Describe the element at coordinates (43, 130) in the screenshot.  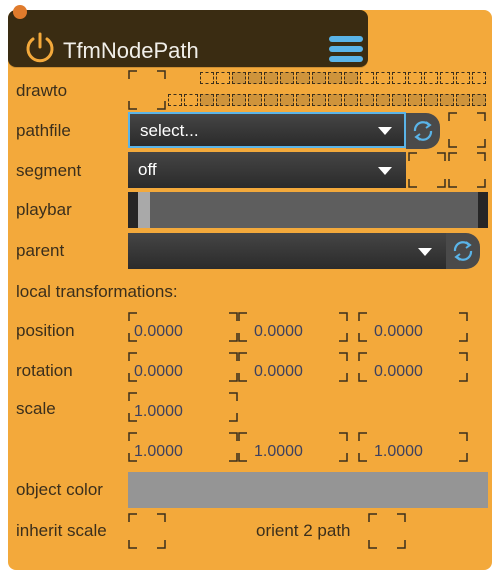
I see `pathfile-label: pathfile` at that location.